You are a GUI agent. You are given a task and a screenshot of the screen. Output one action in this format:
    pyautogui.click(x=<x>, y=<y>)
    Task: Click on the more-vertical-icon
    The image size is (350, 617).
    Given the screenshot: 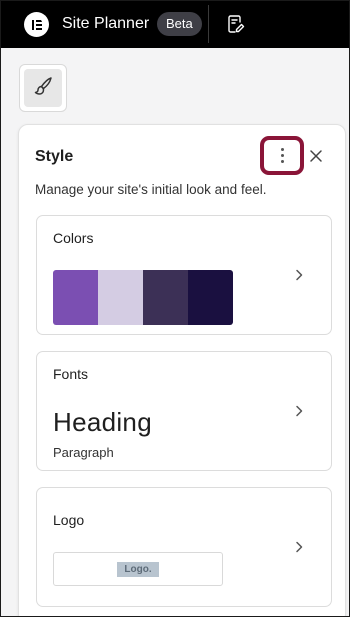 What is the action you would take?
    pyautogui.click(x=282, y=155)
    